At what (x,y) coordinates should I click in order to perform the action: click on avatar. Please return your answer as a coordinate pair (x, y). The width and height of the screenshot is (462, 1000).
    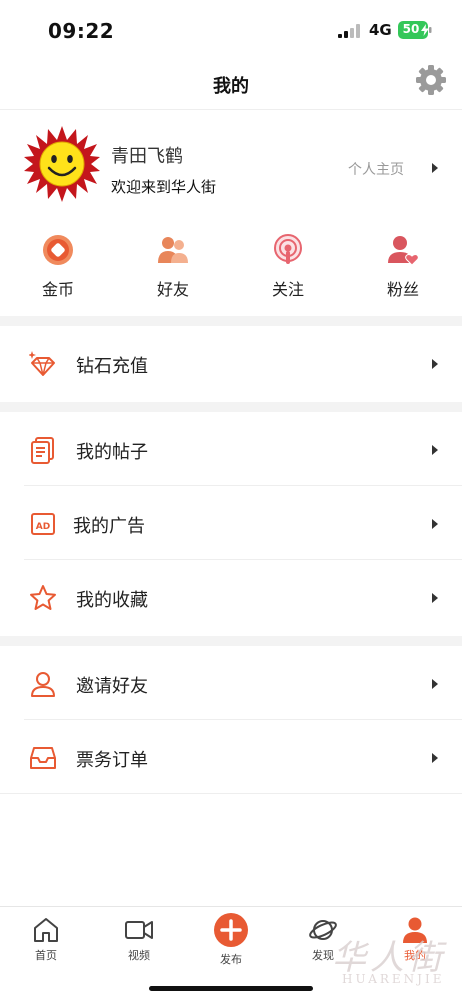
    Looking at the image, I should click on (62, 164).